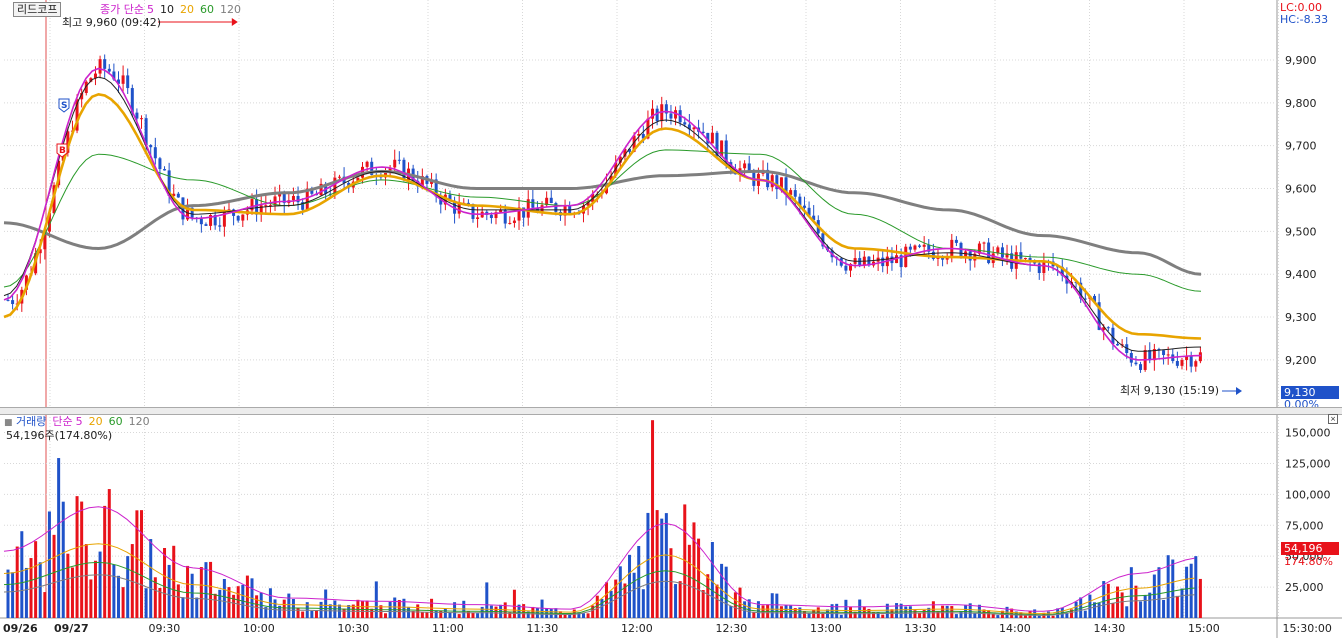 This screenshot has width=1342, height=638. I want to click on x-tick-label: 10:30, so click(354, 628).